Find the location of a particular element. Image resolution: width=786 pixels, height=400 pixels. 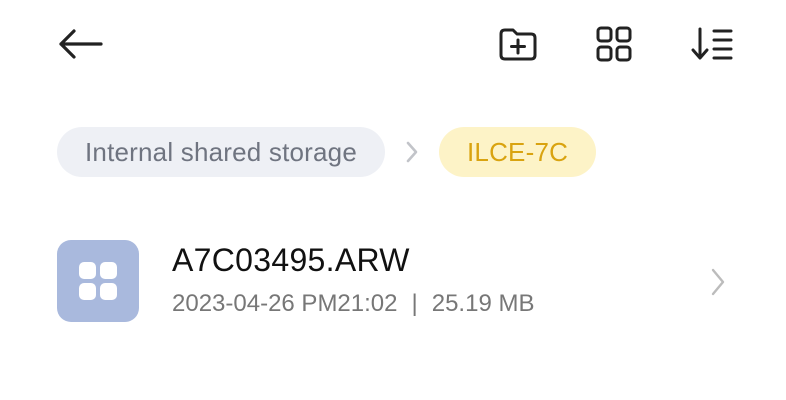

breadcrumb-item-root: Internal shared storage is located at coordinates (221, 152).